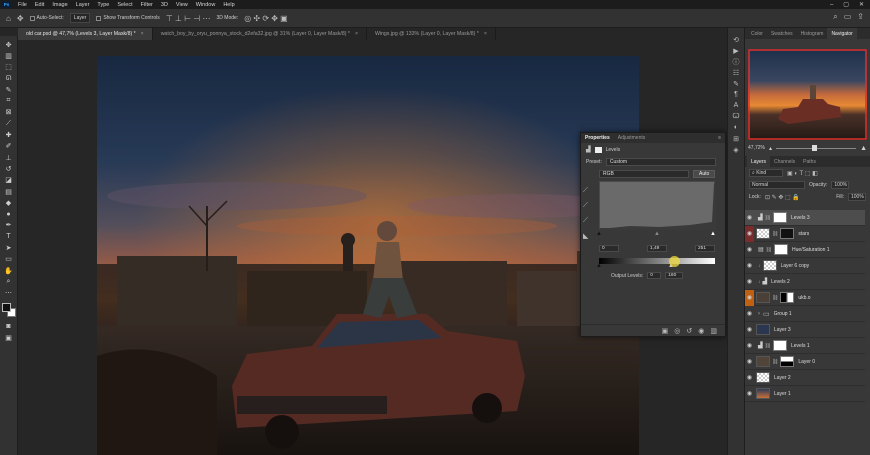  Describe the element at coordinates (9, 168) in the screenshot. I see `history-brush-tool-icon: ↺` at that location.